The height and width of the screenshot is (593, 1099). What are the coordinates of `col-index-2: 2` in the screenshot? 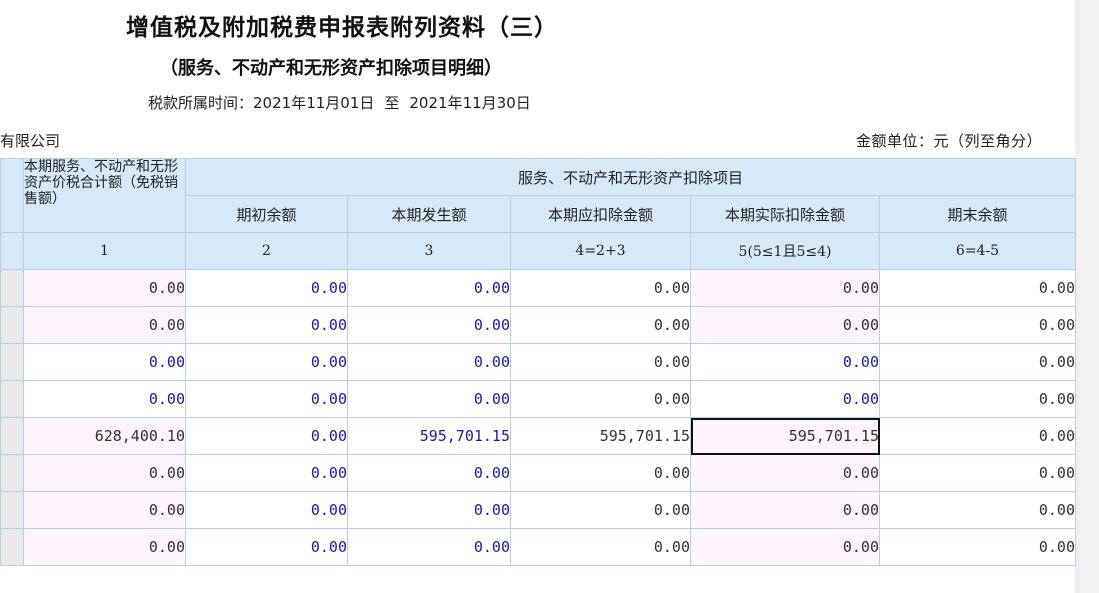 It's located at (266, 251).